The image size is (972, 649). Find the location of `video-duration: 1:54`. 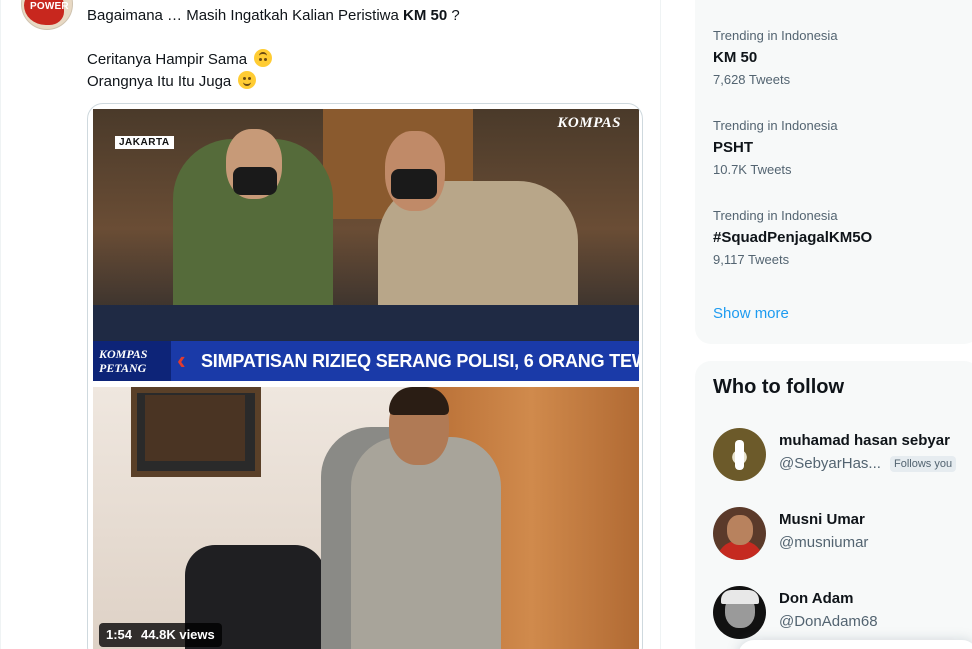

video-duration: 1:54 is located at coordinates (119, 634).